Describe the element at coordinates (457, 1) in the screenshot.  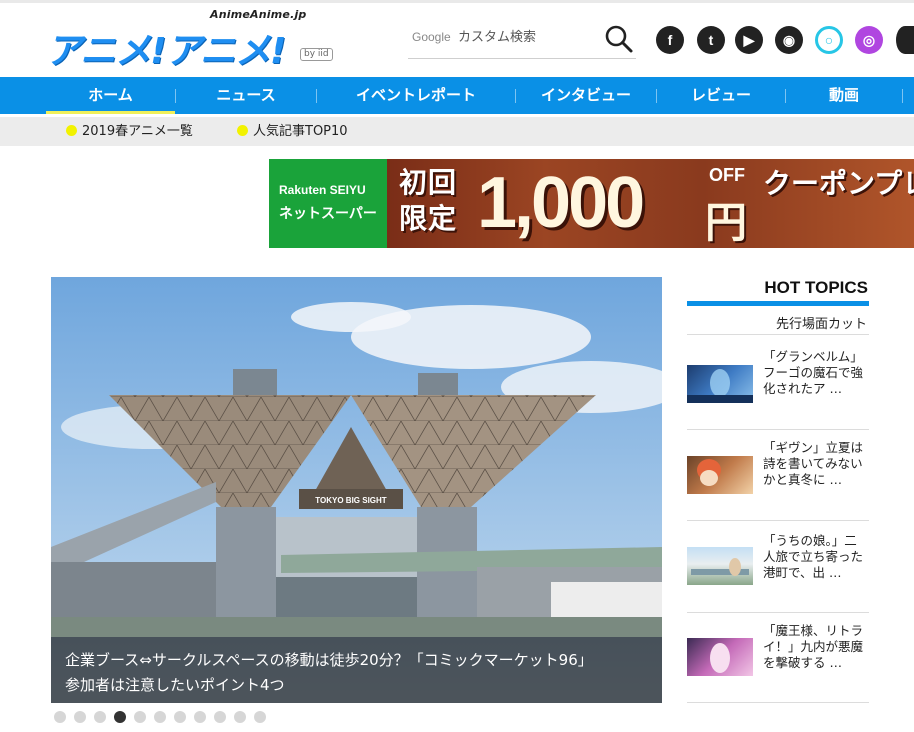
I see `top-border` at that location.